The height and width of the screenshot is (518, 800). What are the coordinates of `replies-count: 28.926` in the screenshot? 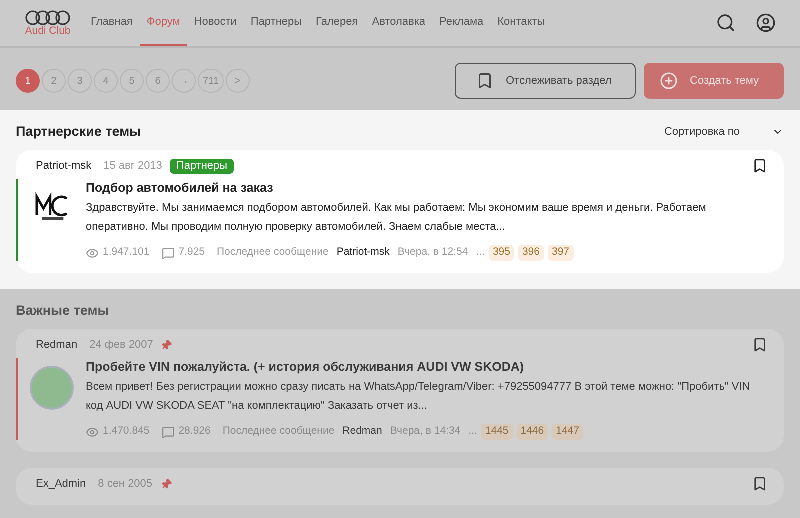 It's located at (194, 432).